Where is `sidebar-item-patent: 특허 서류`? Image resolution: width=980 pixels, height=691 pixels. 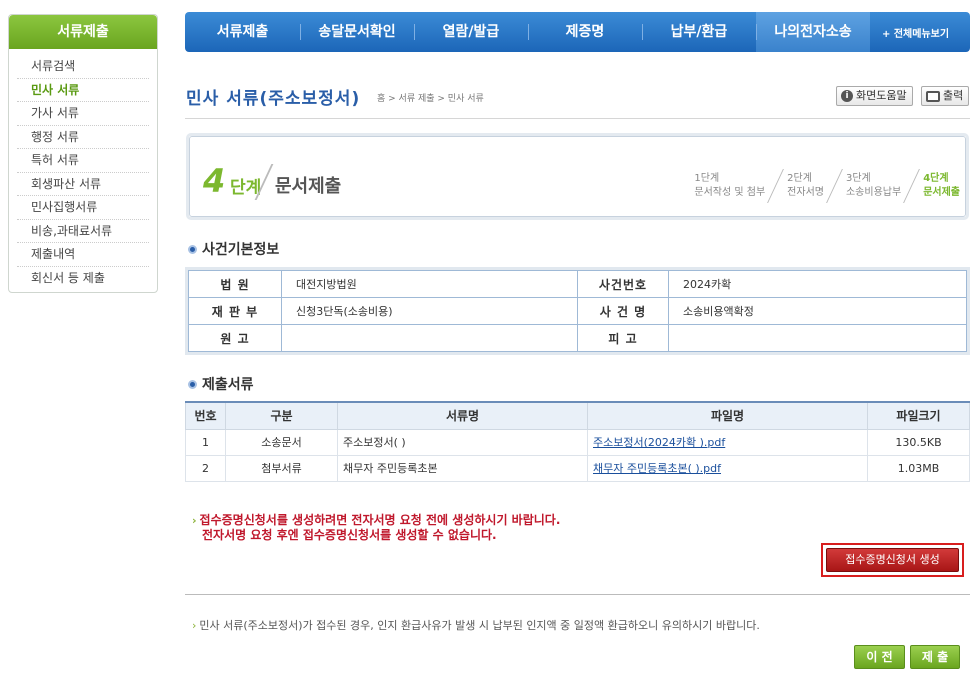
sidebar-item-patent: 특허 서류 is located at coordinates (83, 161).